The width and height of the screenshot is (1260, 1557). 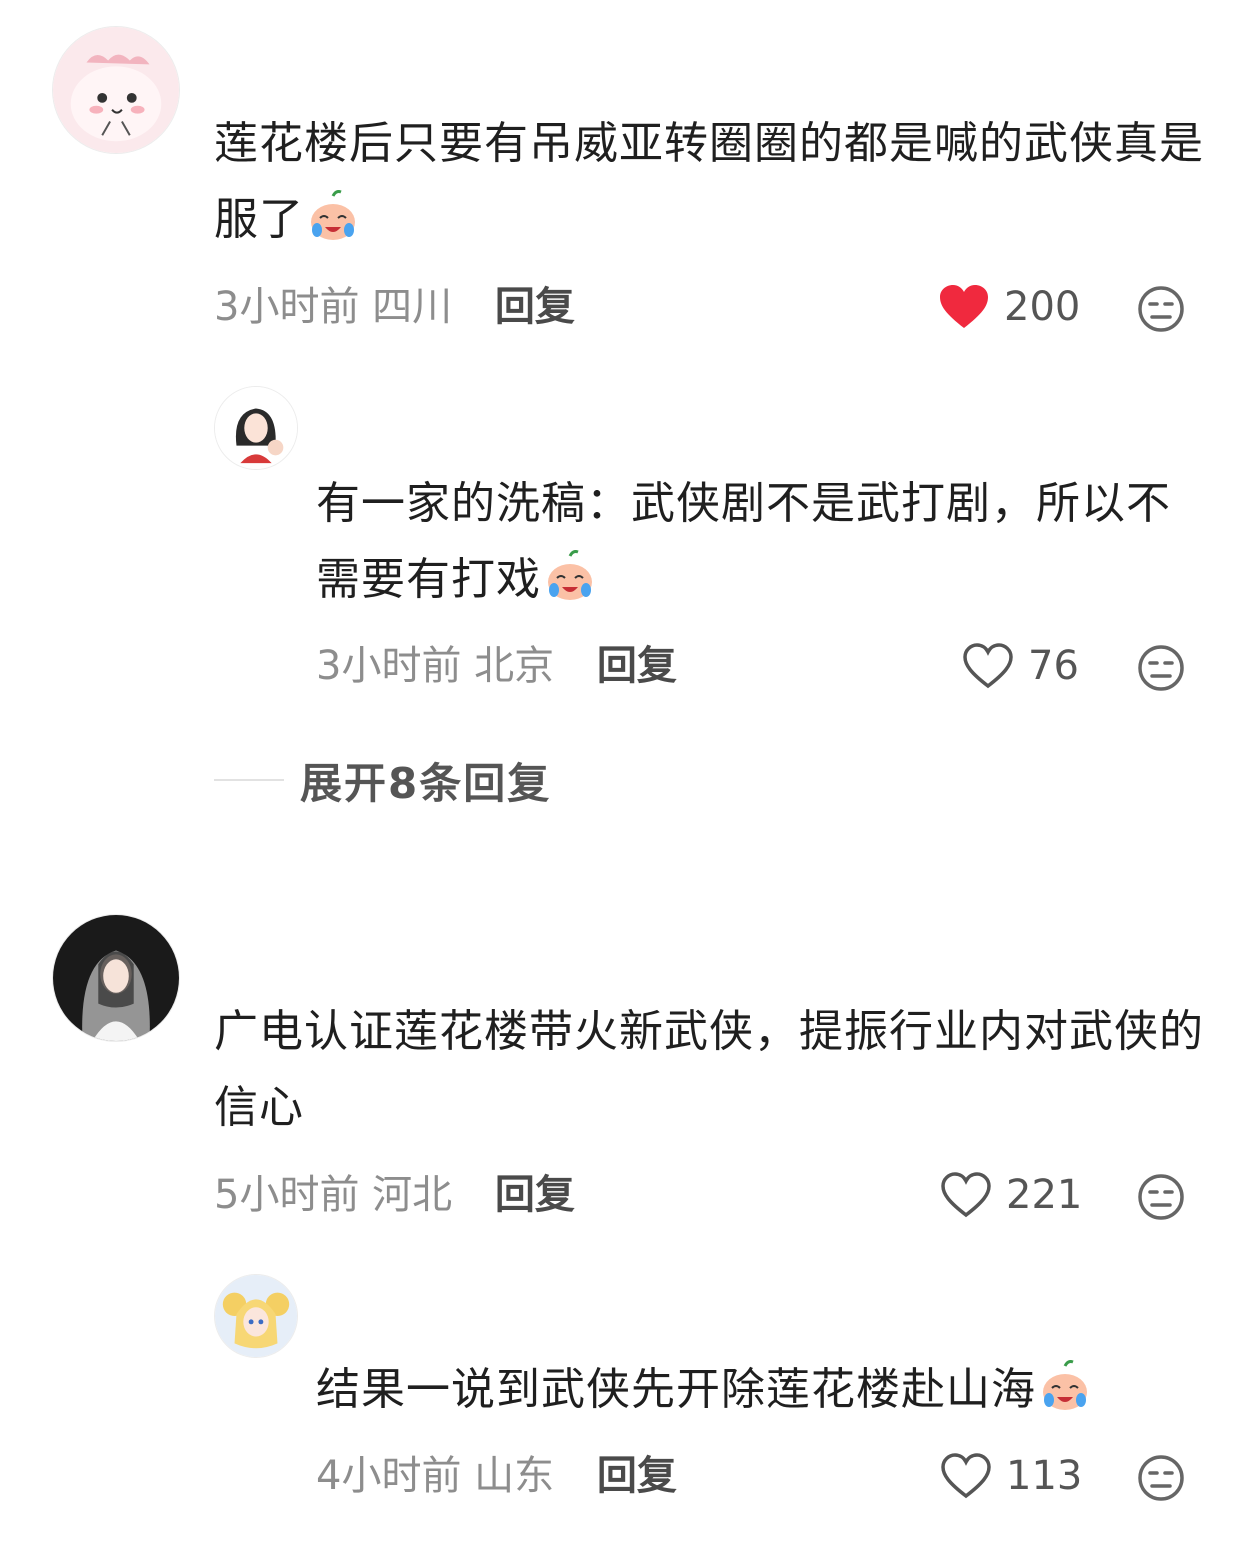 What do you see at coordinates (412, 1195) in the screenshot?
I see `comment-location: 河北` at bounding box center [412, 1195].